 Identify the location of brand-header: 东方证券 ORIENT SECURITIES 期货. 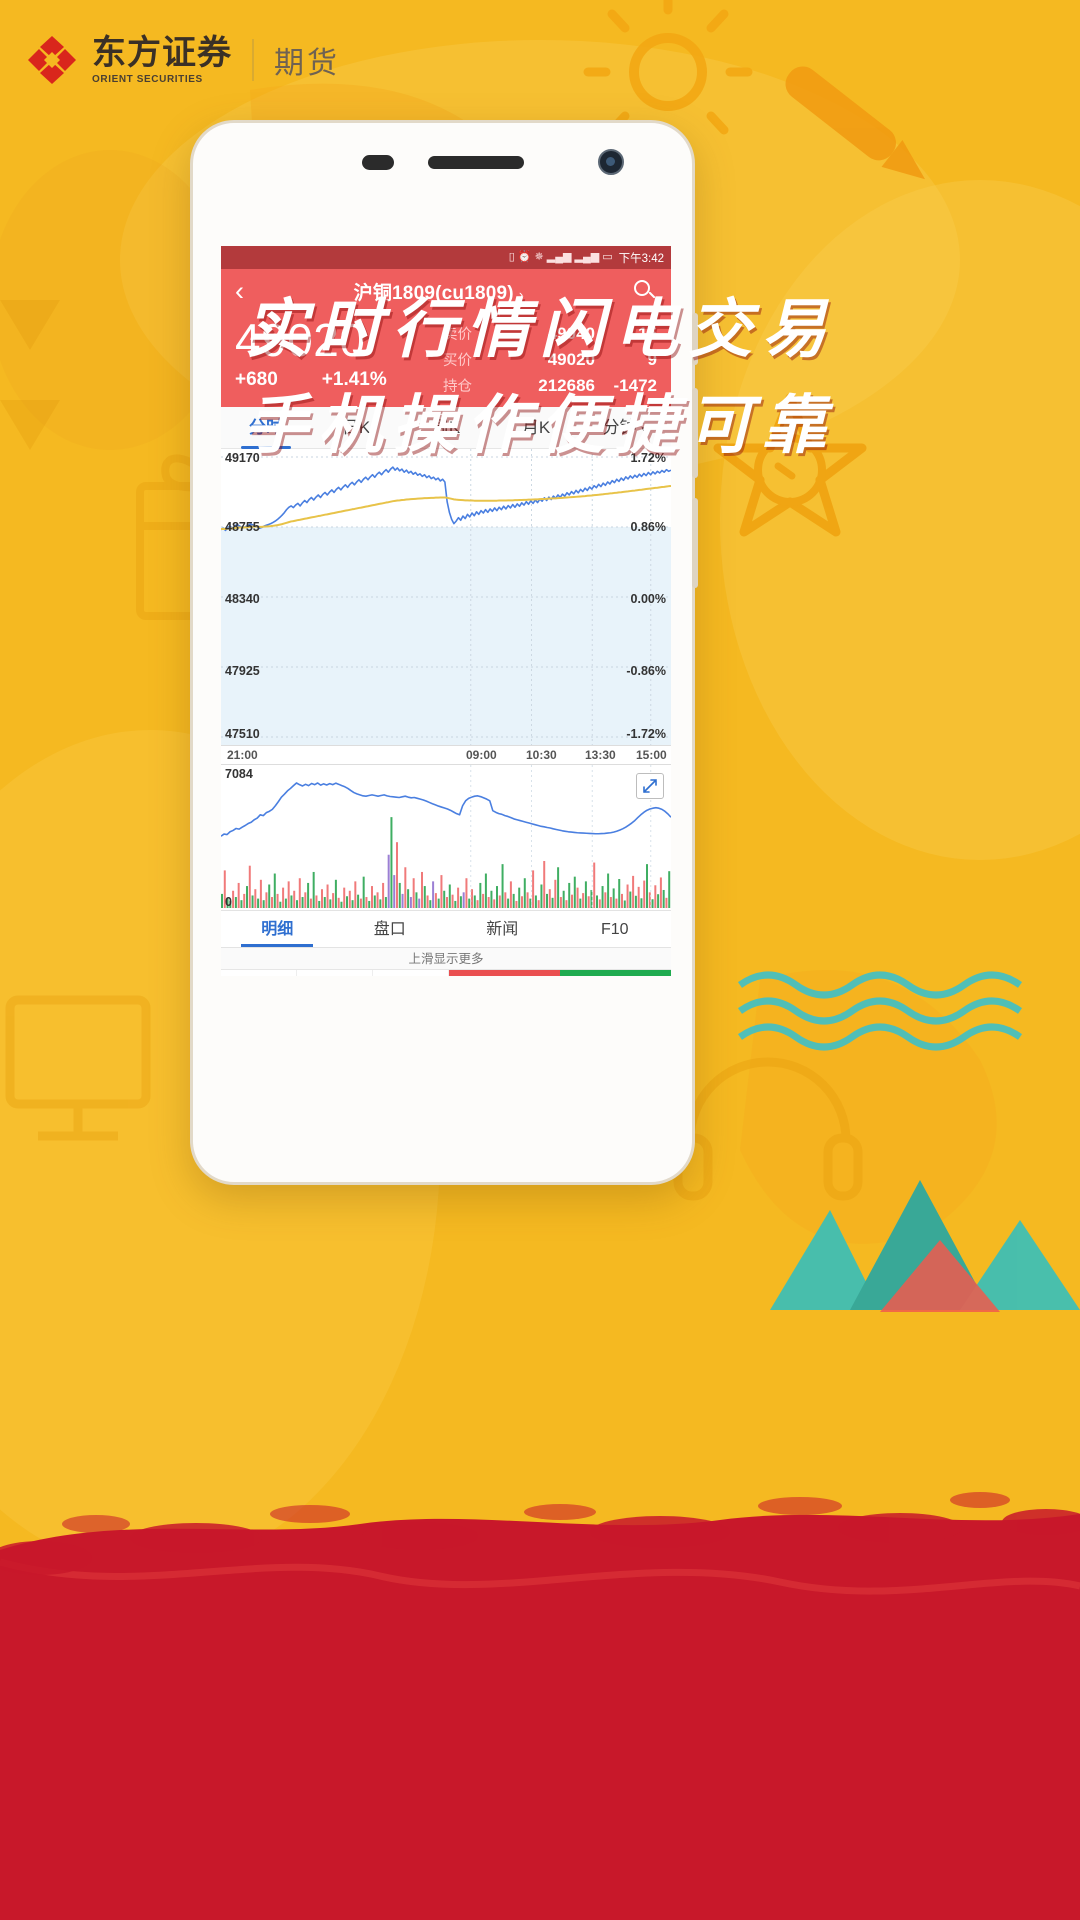
(183, 60).